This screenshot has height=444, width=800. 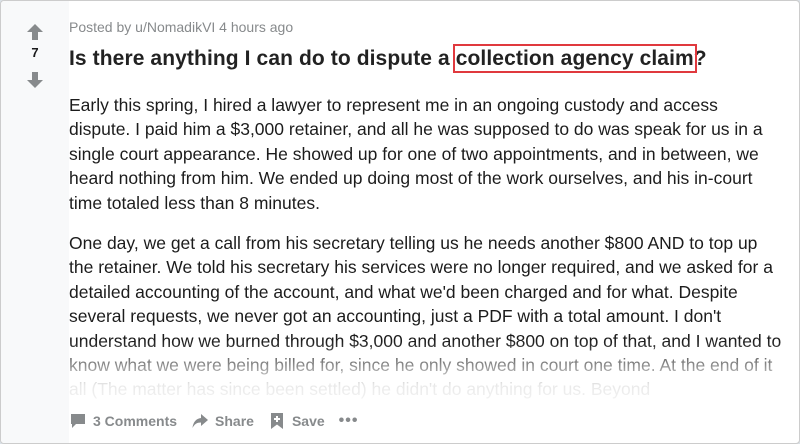 I want to click on vote-score: 7, so click(x=35, y=52).